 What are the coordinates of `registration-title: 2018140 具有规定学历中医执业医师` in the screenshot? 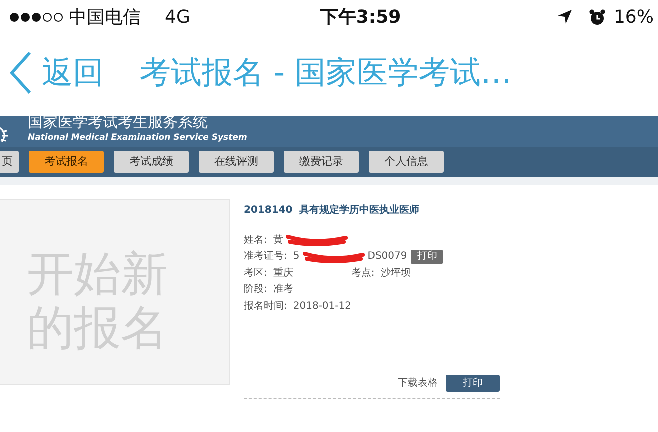 It's located at (332, 210).